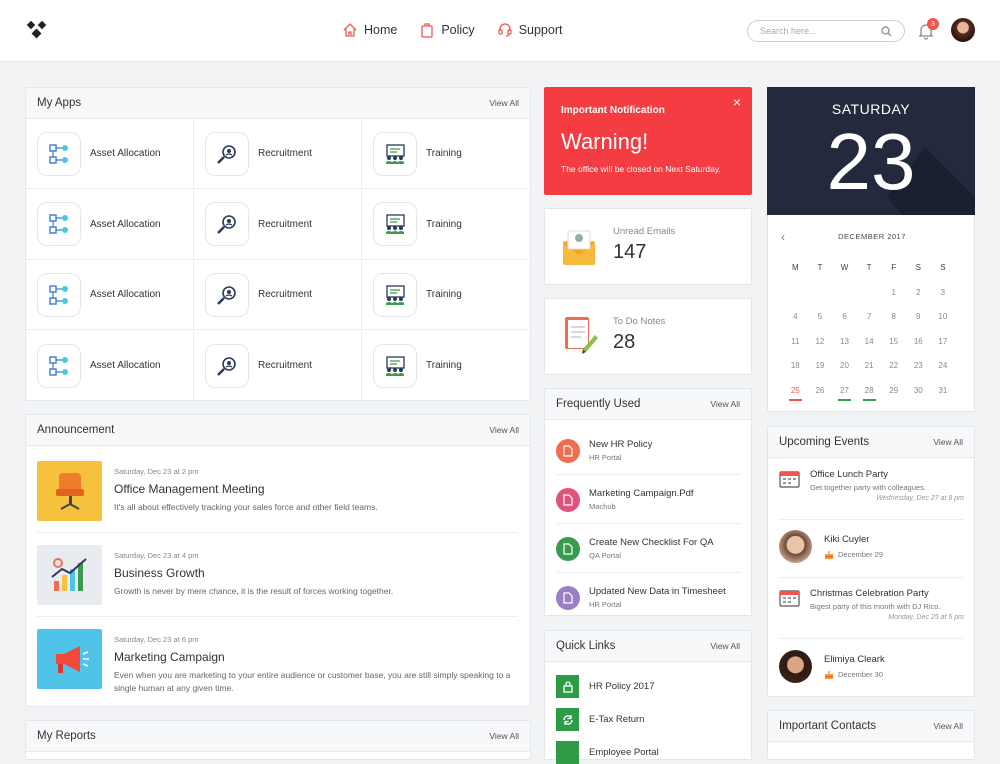  Describe the element at coordinates (737, 102) in the screenshot. I see `close-icon: ×` at that location.